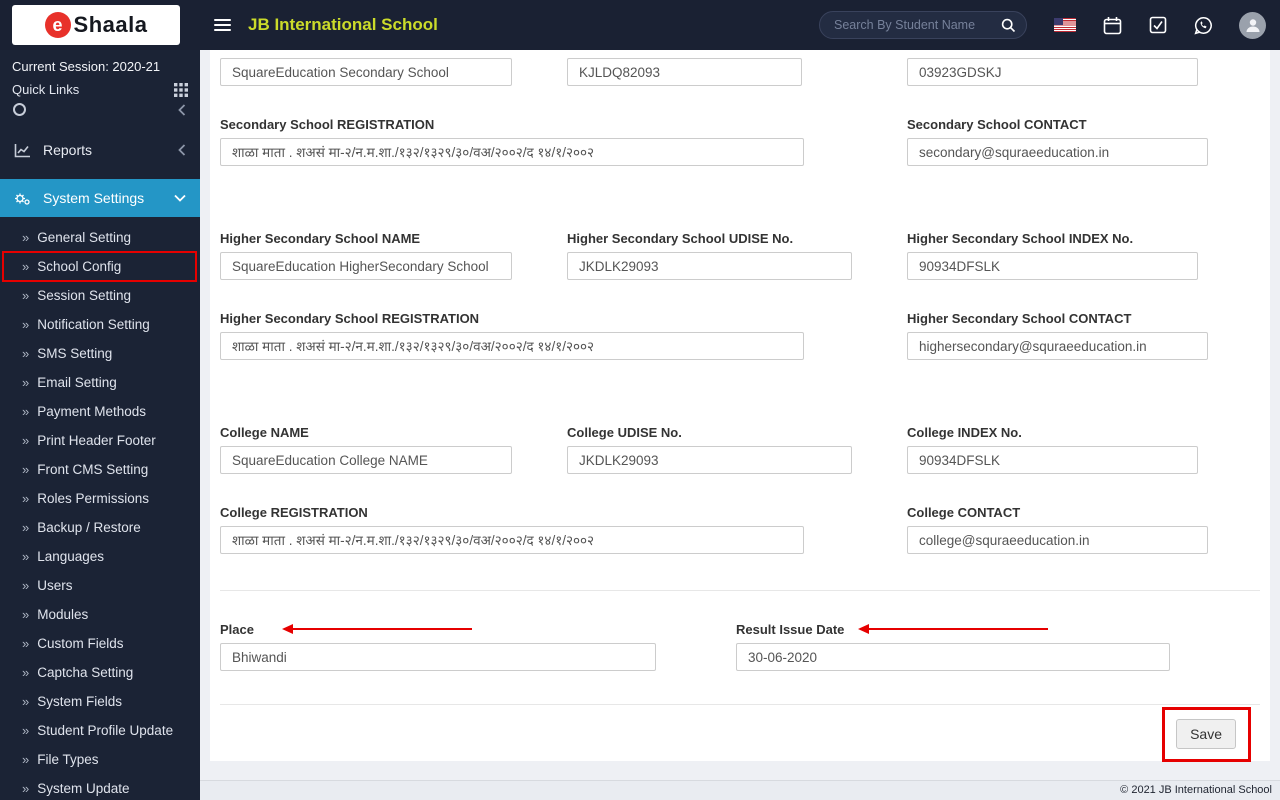 This screenshot has width=1280, height=800. Describe the element at coordinates (63, 614) in the screenshot. I see `sidebar-item-label: Modules` at that location.